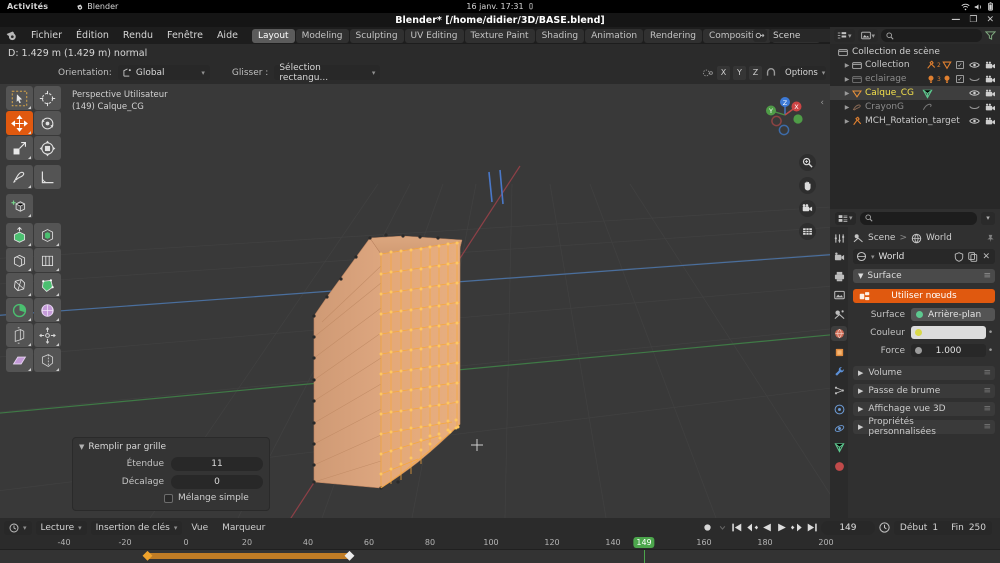  Describe the element at coordinates (881, 238) in the screenshot. I see `breadcrumb-scene: Scene` at that location.